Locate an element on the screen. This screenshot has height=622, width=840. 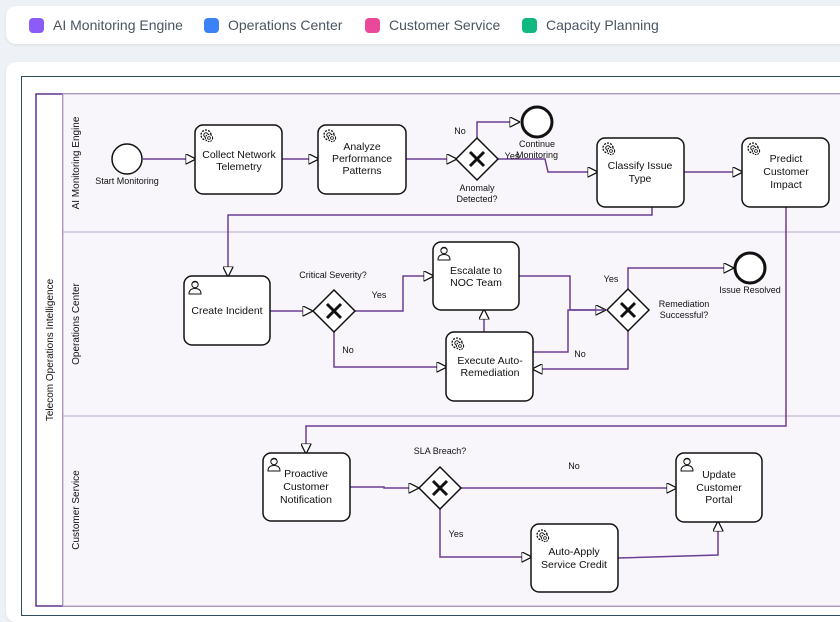
task-predict-impact: Predict Customer Impact is located at coordinates (785, 172).